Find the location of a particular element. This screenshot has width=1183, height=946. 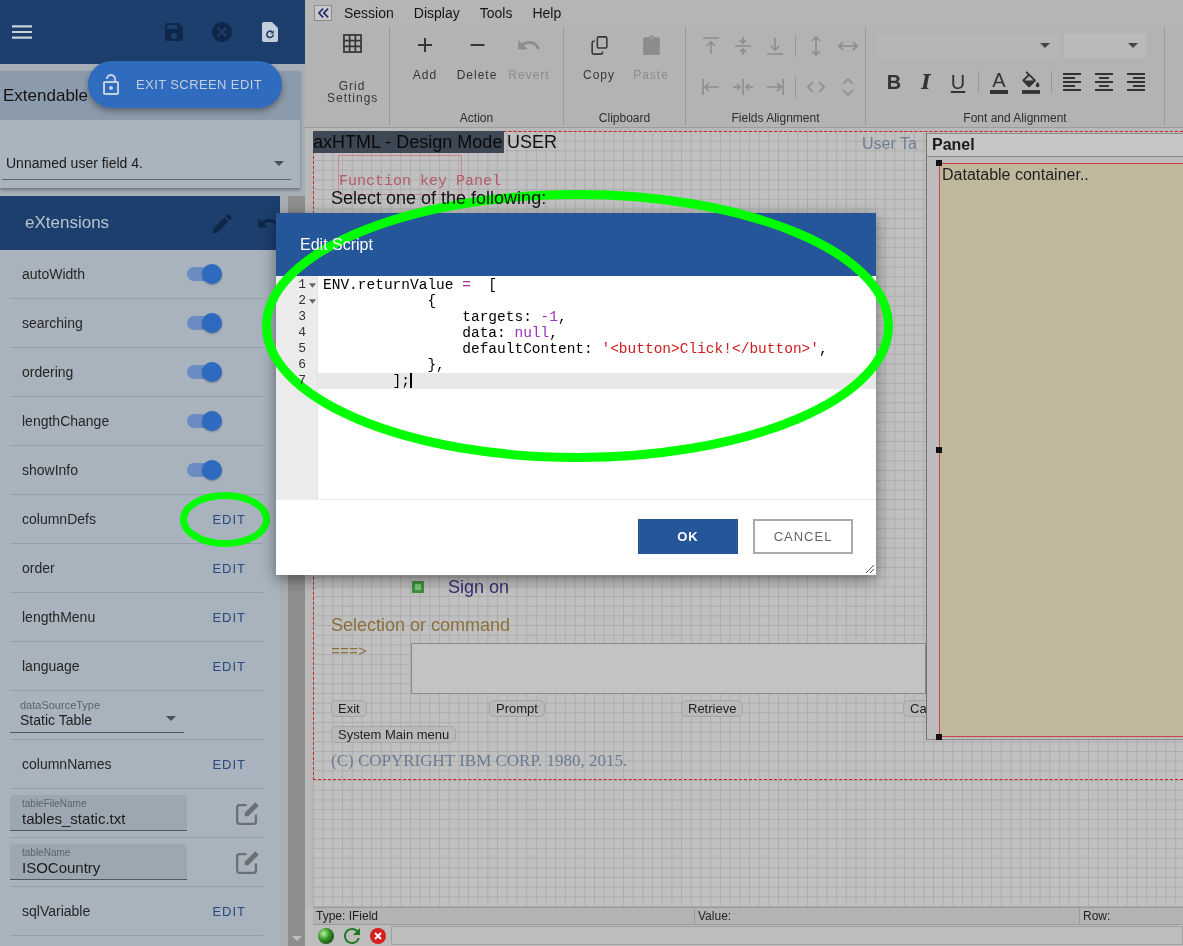

property-label: autoWidth is located at coordinates (54, 274).